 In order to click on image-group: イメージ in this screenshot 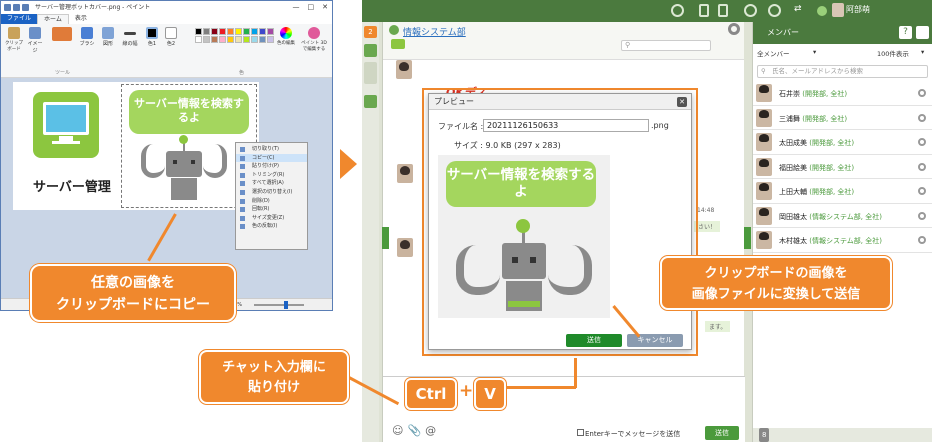, I will do `click(35, 40)`.